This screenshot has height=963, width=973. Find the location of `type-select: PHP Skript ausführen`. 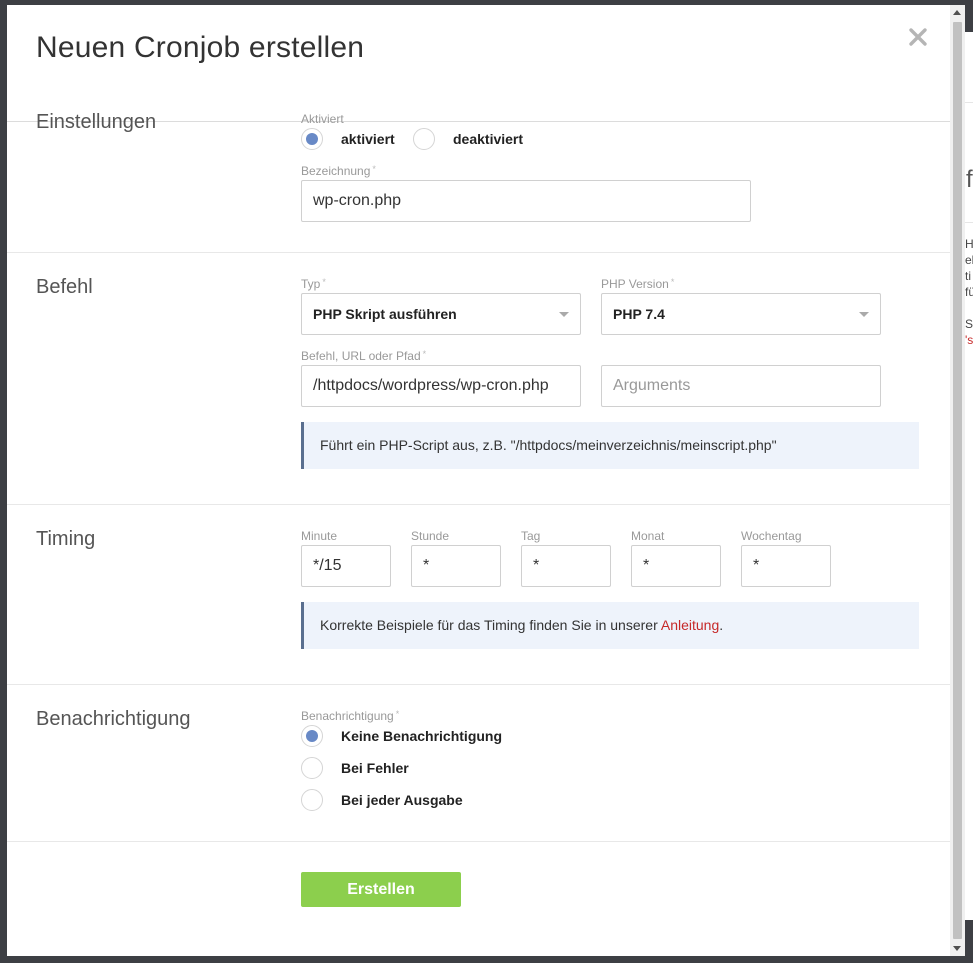

type-select: PHP Skript ausführen is located at coordinates (441, 314).